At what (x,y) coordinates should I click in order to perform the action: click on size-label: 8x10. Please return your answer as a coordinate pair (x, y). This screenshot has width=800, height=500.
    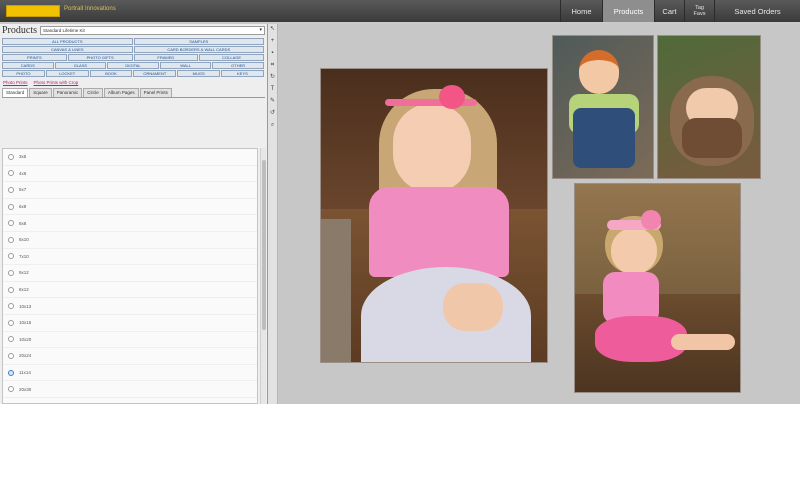
    Looking at the image, I should click on (24, 240).